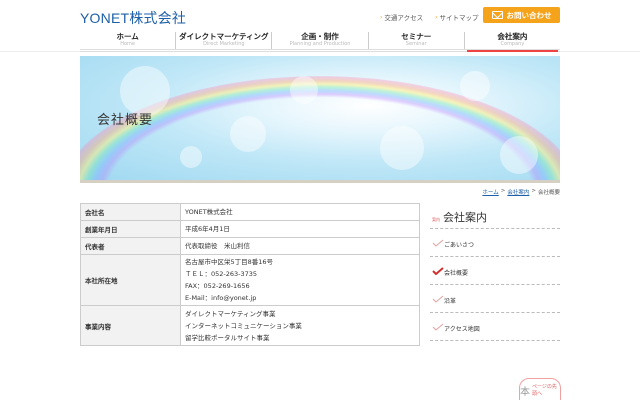 This screenshot has height=400, width=640. I want to click on sidebar-heading-title: 会社案内, so click(465, 217).